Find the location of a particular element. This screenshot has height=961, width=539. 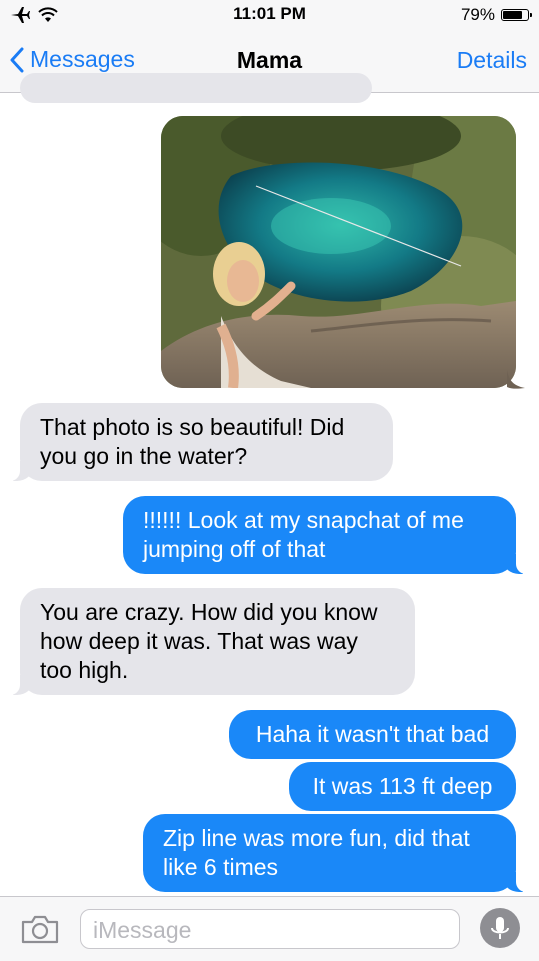

status-bar: 11:01 PM 79% is located at coordinates (269, 15).